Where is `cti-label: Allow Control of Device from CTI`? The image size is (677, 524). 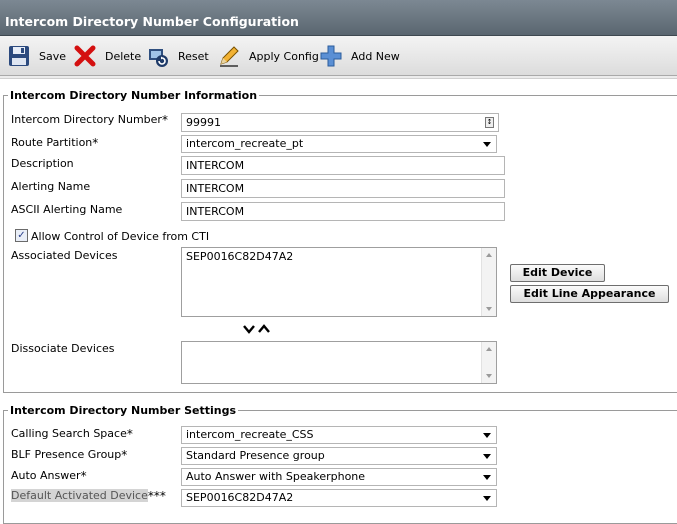
cti-label: Allow Control of Device from CTI is located at coordinates (120, 236).